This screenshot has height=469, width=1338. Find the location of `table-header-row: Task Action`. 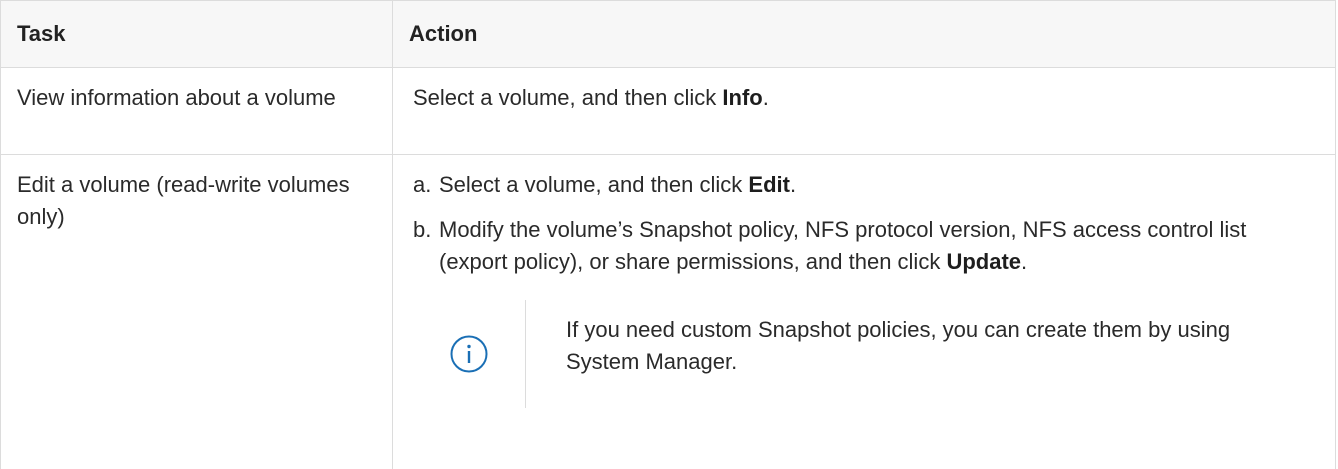

table-header-row: Task Action is located at coordinates (668, 34).